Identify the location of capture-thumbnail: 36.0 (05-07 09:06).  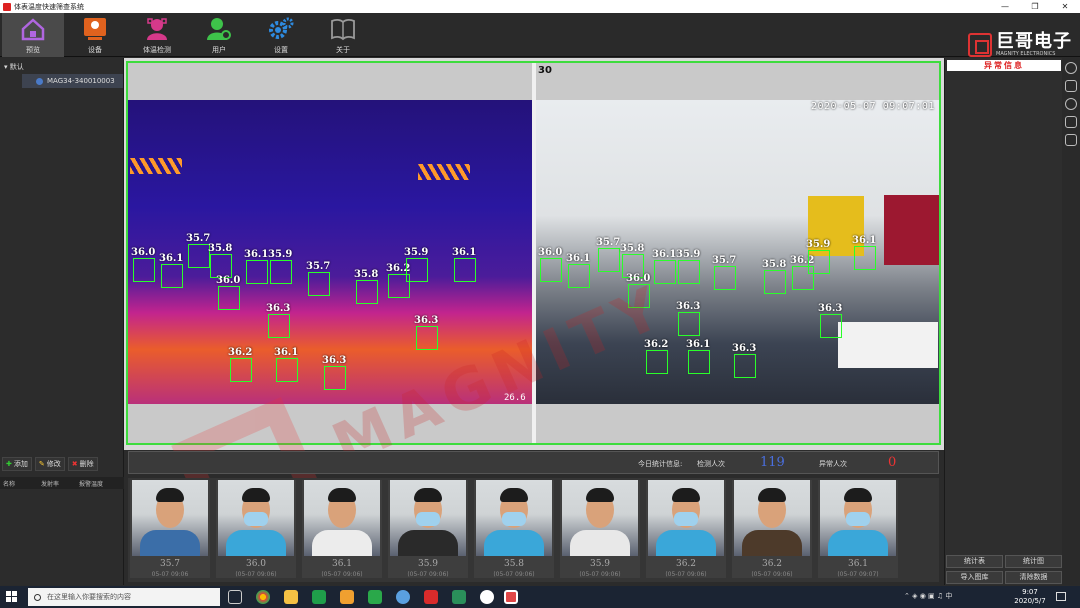
(256, 529).